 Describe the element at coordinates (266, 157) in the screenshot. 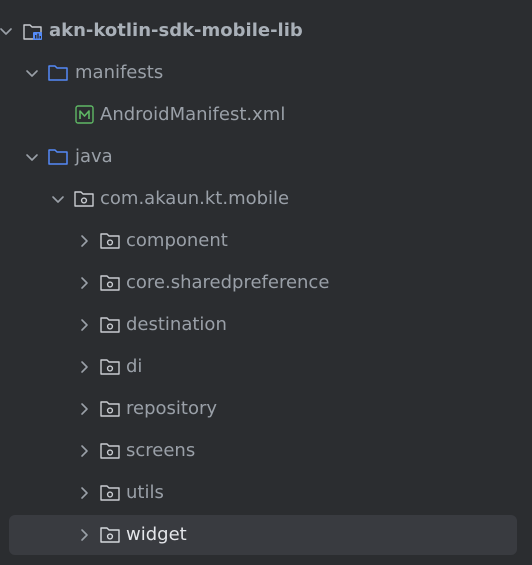

I see `tree-item-java: java` at that location.